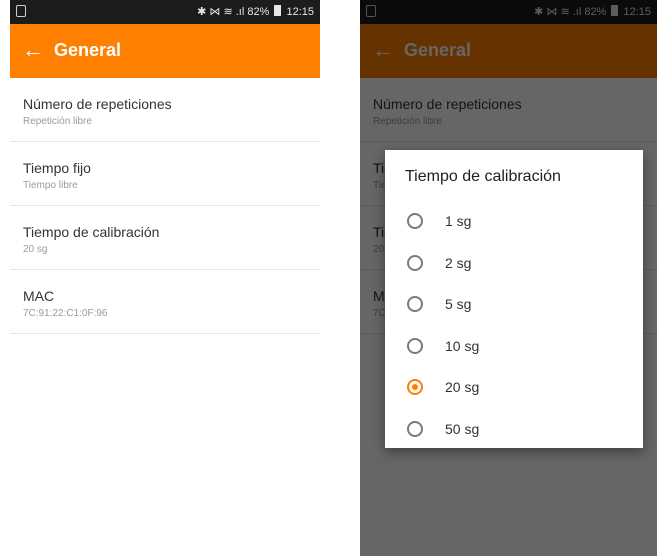  Describe the element at coordinates (462, 345) in the screenshot. I see `option-label: 10 sg` at that location.